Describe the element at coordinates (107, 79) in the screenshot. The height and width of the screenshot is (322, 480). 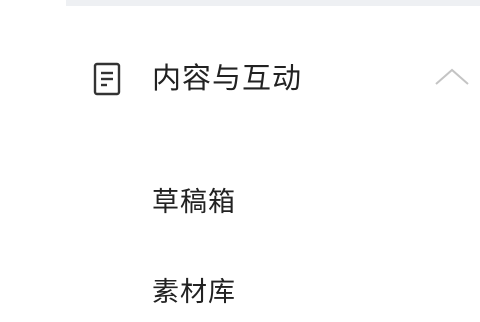
I see `document-icon` at that location.